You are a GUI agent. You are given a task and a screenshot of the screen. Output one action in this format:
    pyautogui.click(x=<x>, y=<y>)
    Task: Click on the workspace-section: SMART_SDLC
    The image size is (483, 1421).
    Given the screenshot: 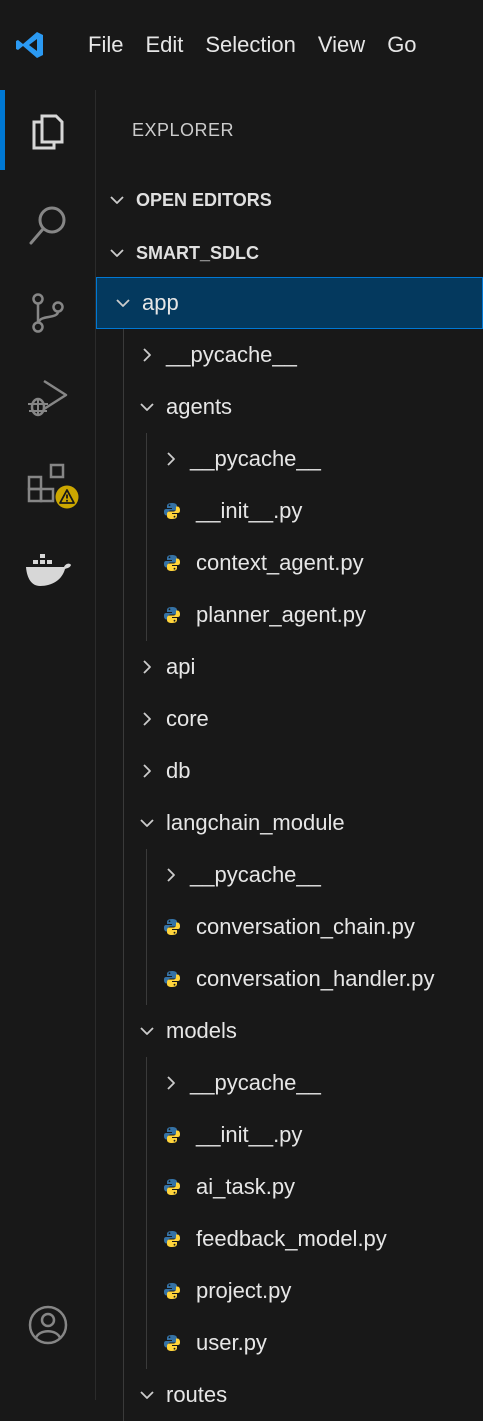 What is the action you would take?
    pyautogui.click(x=289, y=253)
    